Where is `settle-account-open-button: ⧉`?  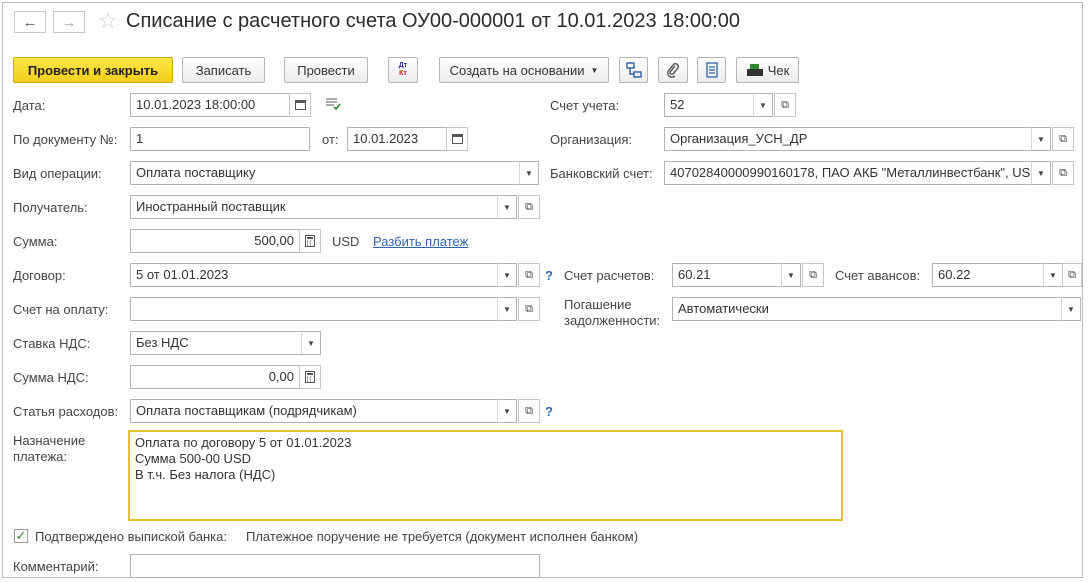
settle-account-open-button: ⧉ is located at coordinates (813, 275).